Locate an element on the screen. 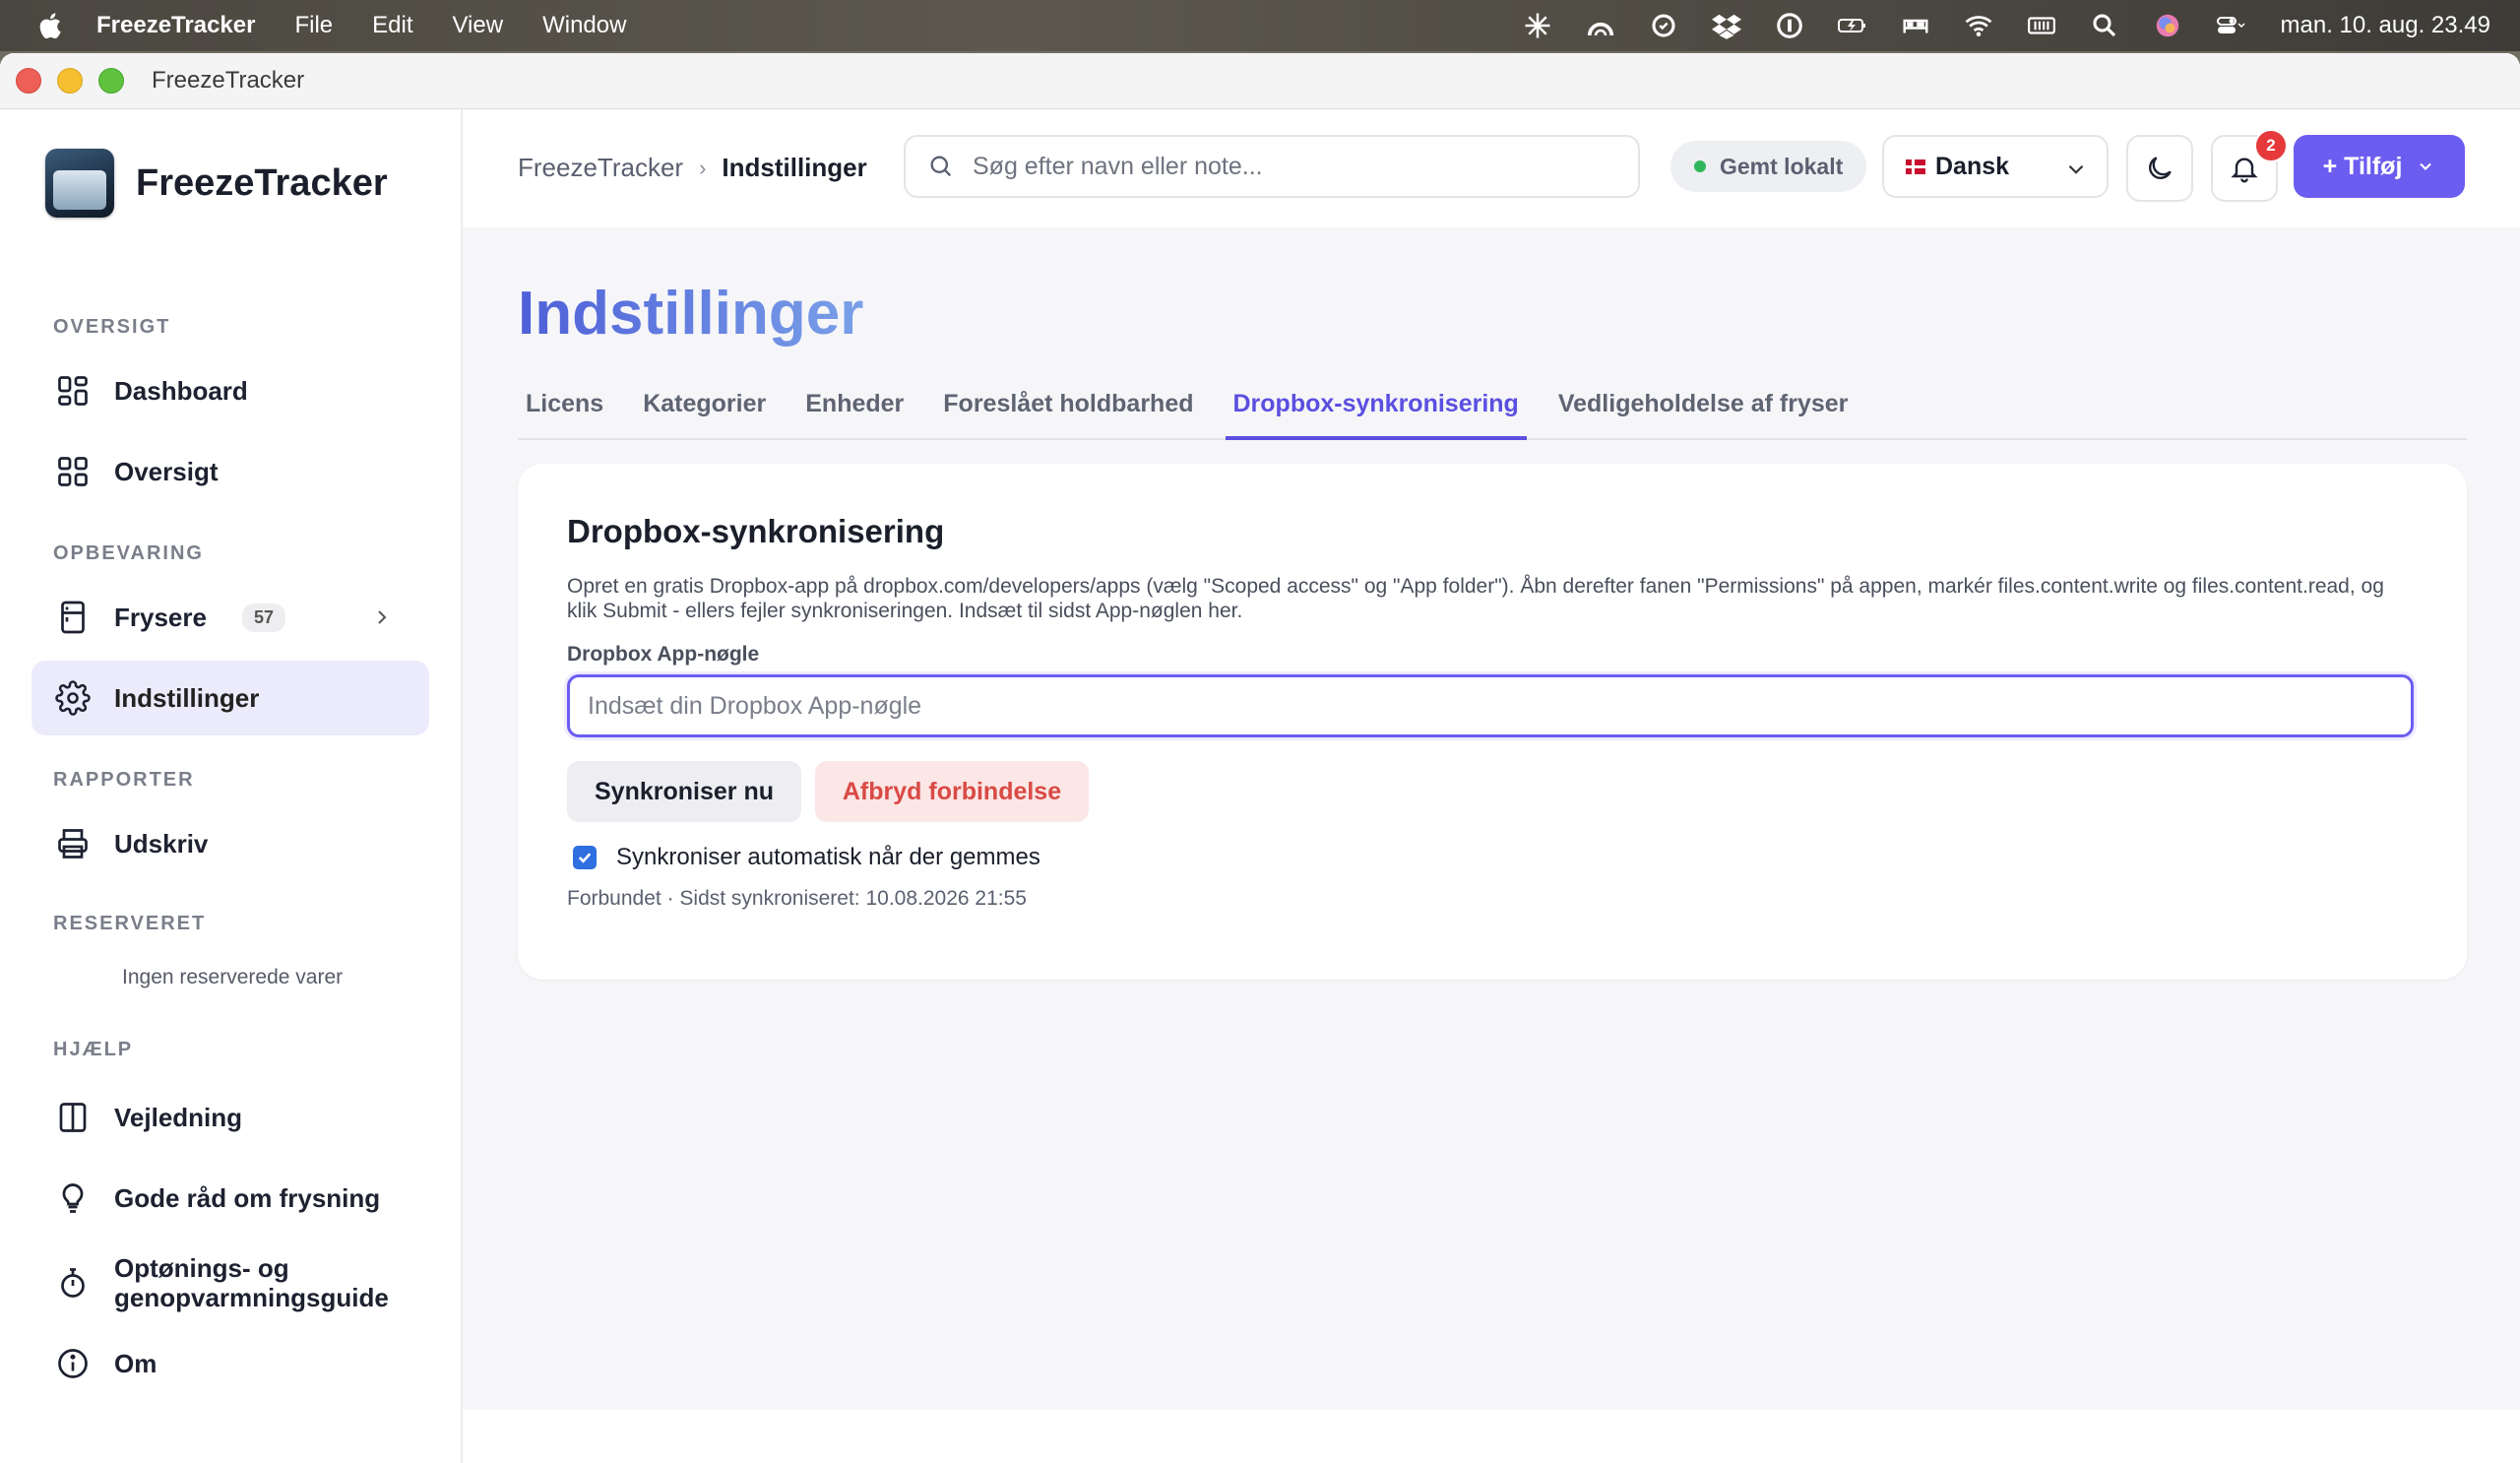  menu-file: File is located at coordinates (313, 25).